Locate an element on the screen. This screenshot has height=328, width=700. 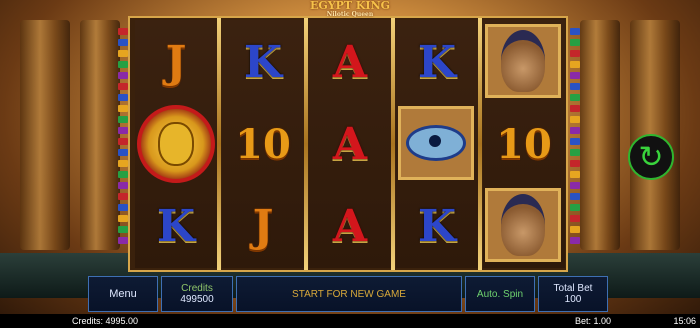
scarab-icon is located at coordinates (176, 144).